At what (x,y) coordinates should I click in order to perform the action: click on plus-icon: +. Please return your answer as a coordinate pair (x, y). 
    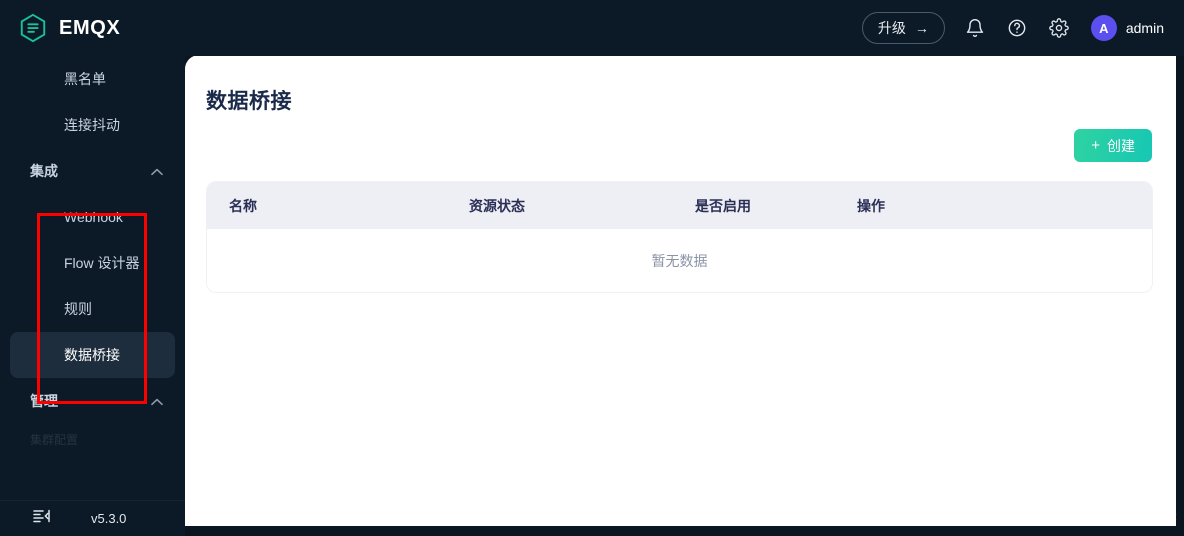
    Looking at the image, I should click on (1095, 145).